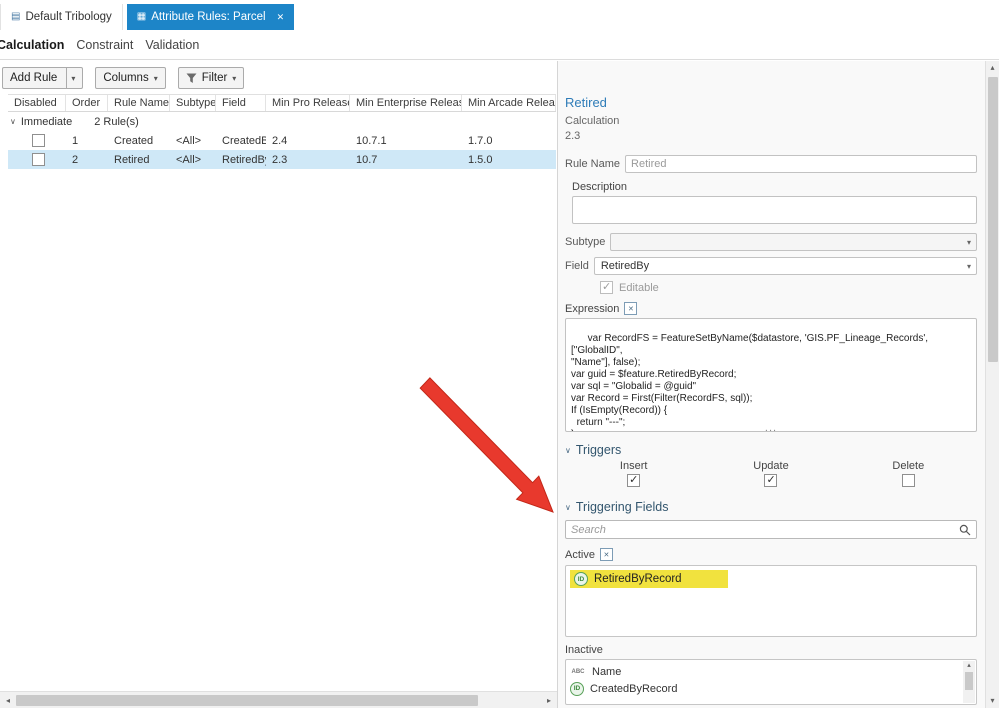 This screenshot has width=999, height=708. I want to click on rule-name-row: Rule Name, so click(771, 164).